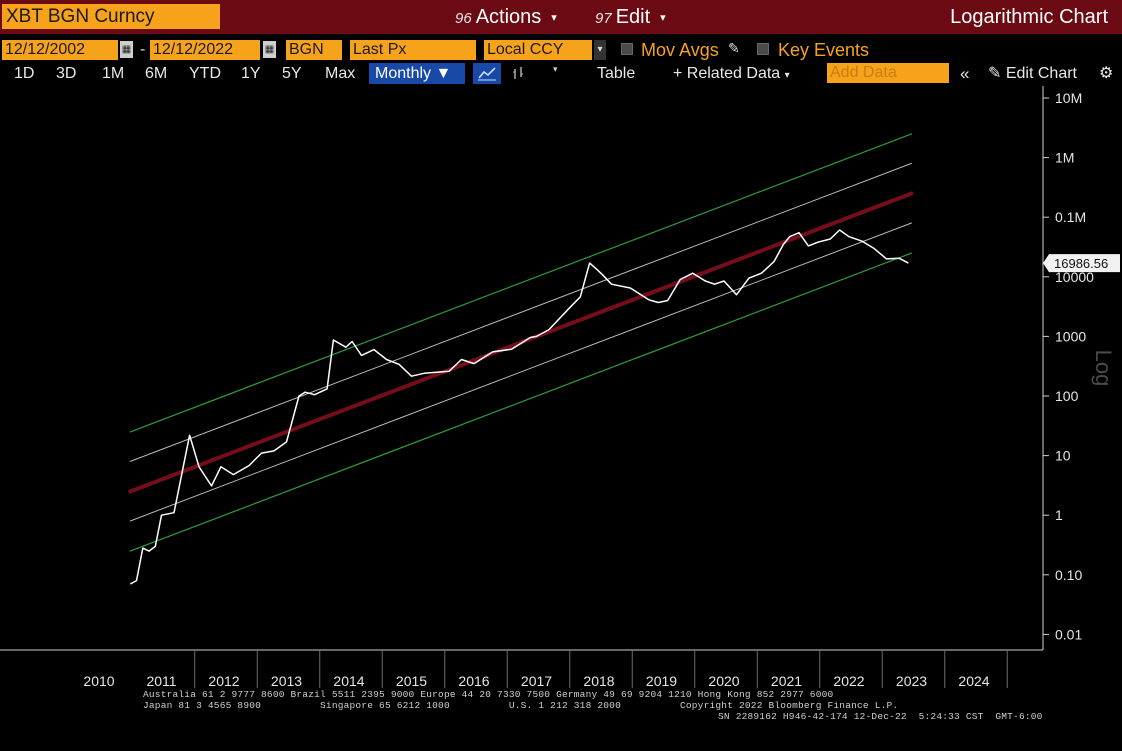  I want to click on y-tick-label: 10, so click(1063, 456).